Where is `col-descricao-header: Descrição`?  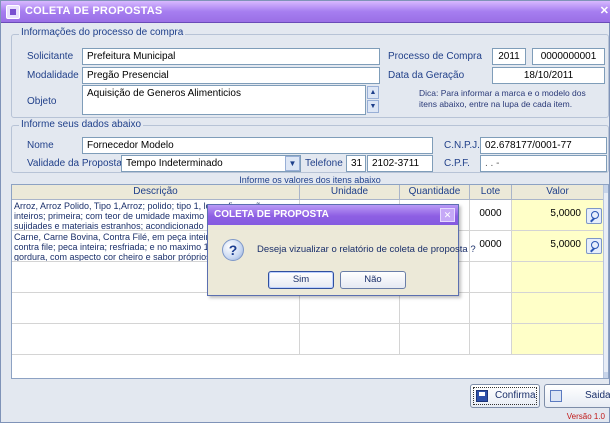
col-descricao-header: Descrição is located at coordinates (156, 192).